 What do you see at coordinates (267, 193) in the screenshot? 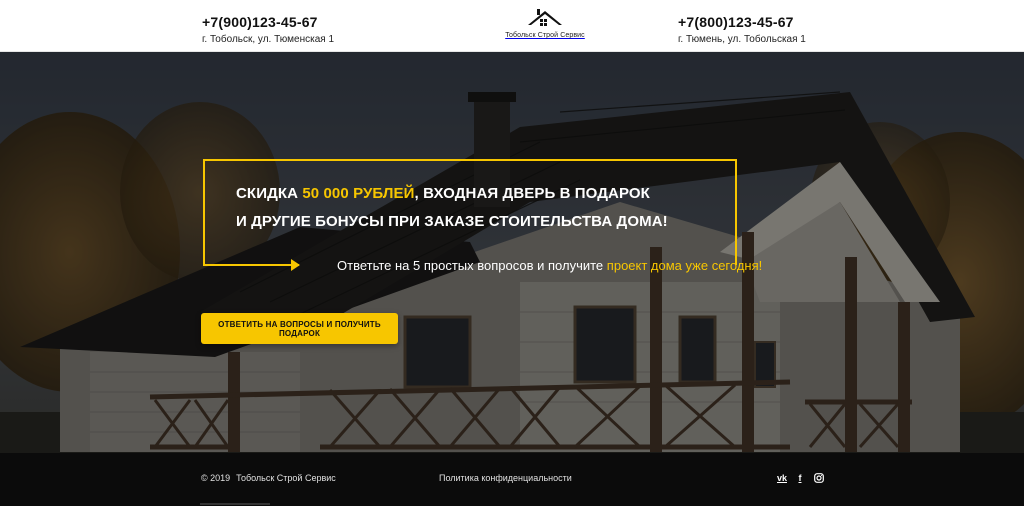
I see `headline-prefix: Скидка` at bounding box center [267, 193].